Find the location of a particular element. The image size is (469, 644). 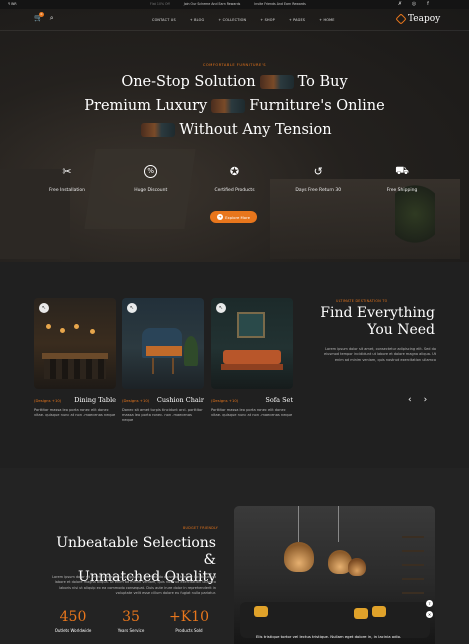

cart-icon: 🛒 0 is located at coordinates (39, 17).